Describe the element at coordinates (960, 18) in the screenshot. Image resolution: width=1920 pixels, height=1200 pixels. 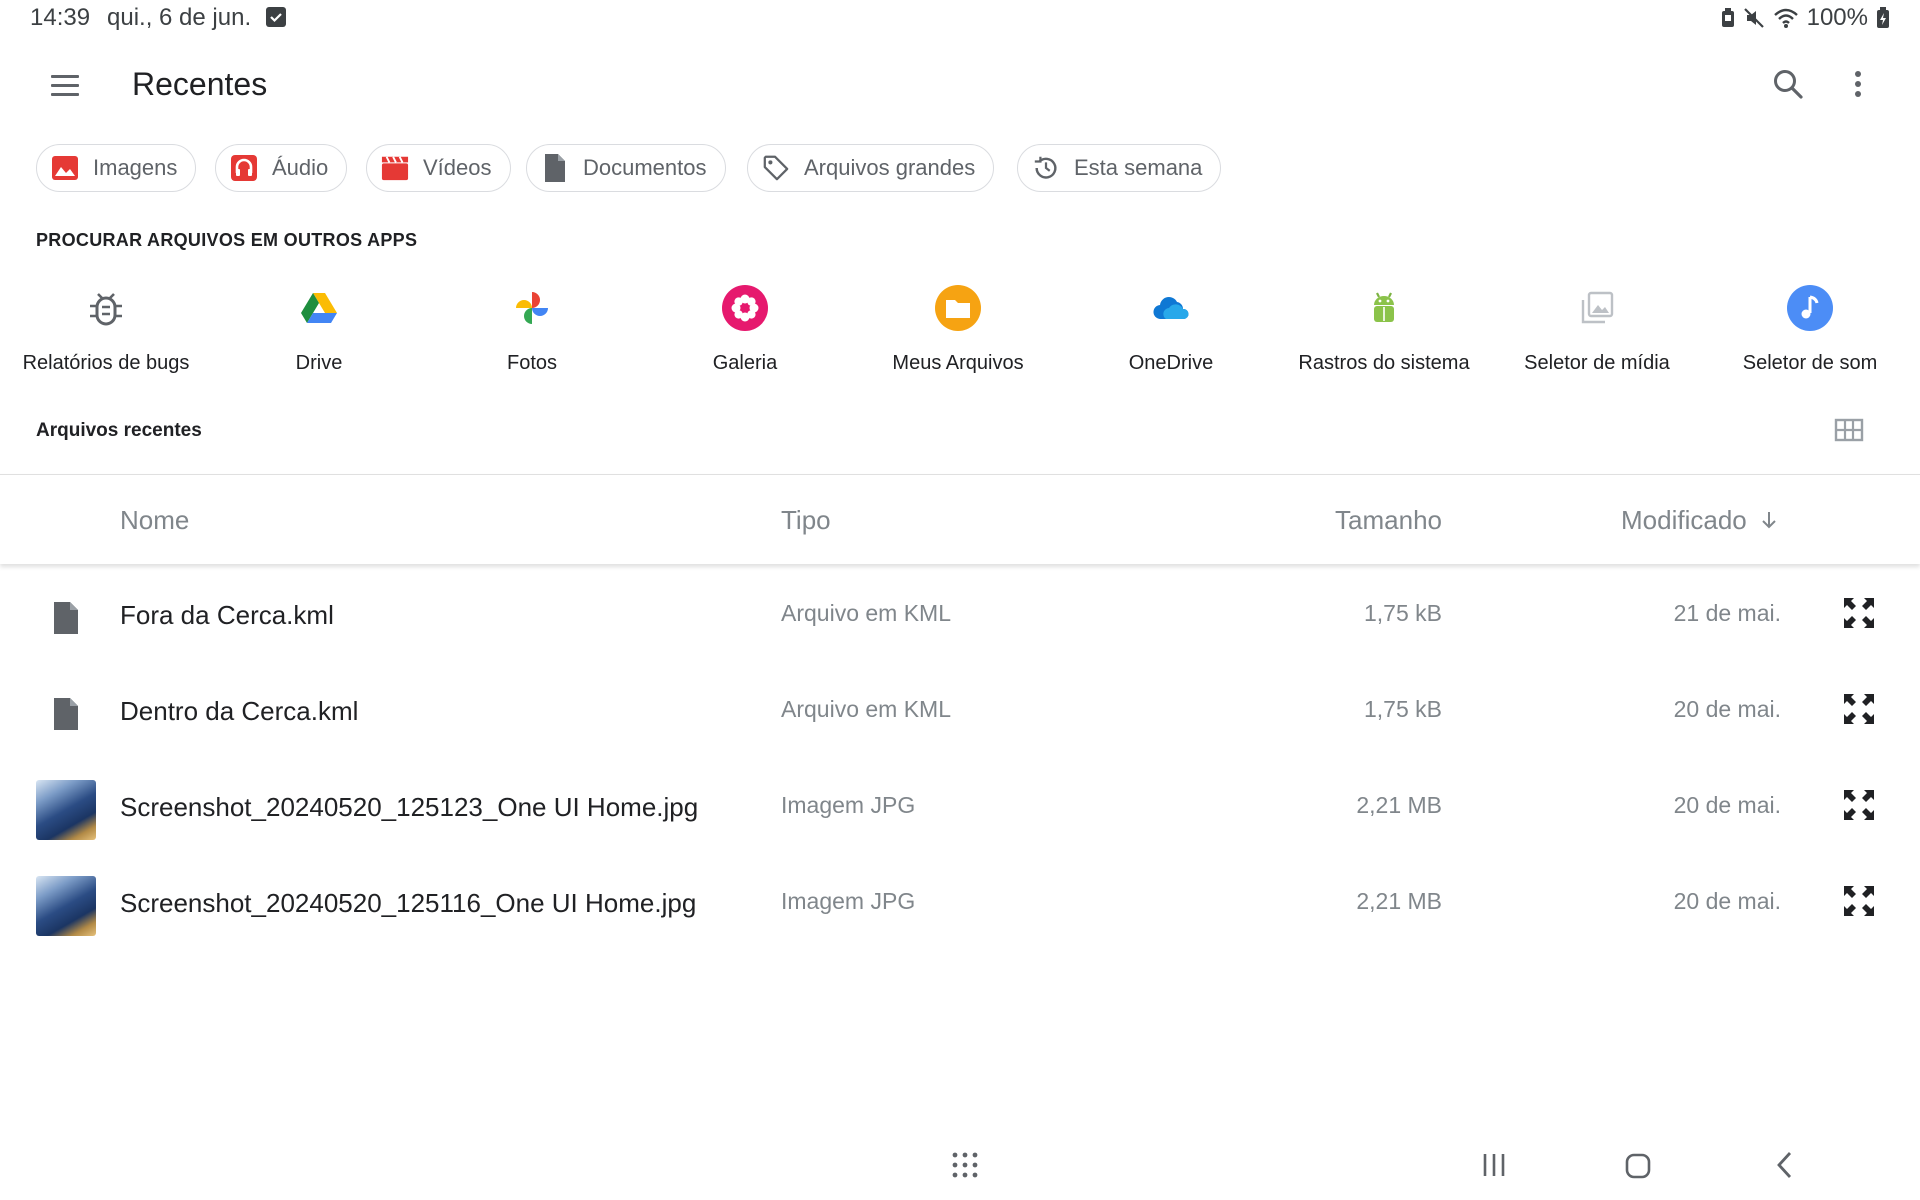
I see `status-bar: 14:39 qui., 6 de jun. 100%` at that location.